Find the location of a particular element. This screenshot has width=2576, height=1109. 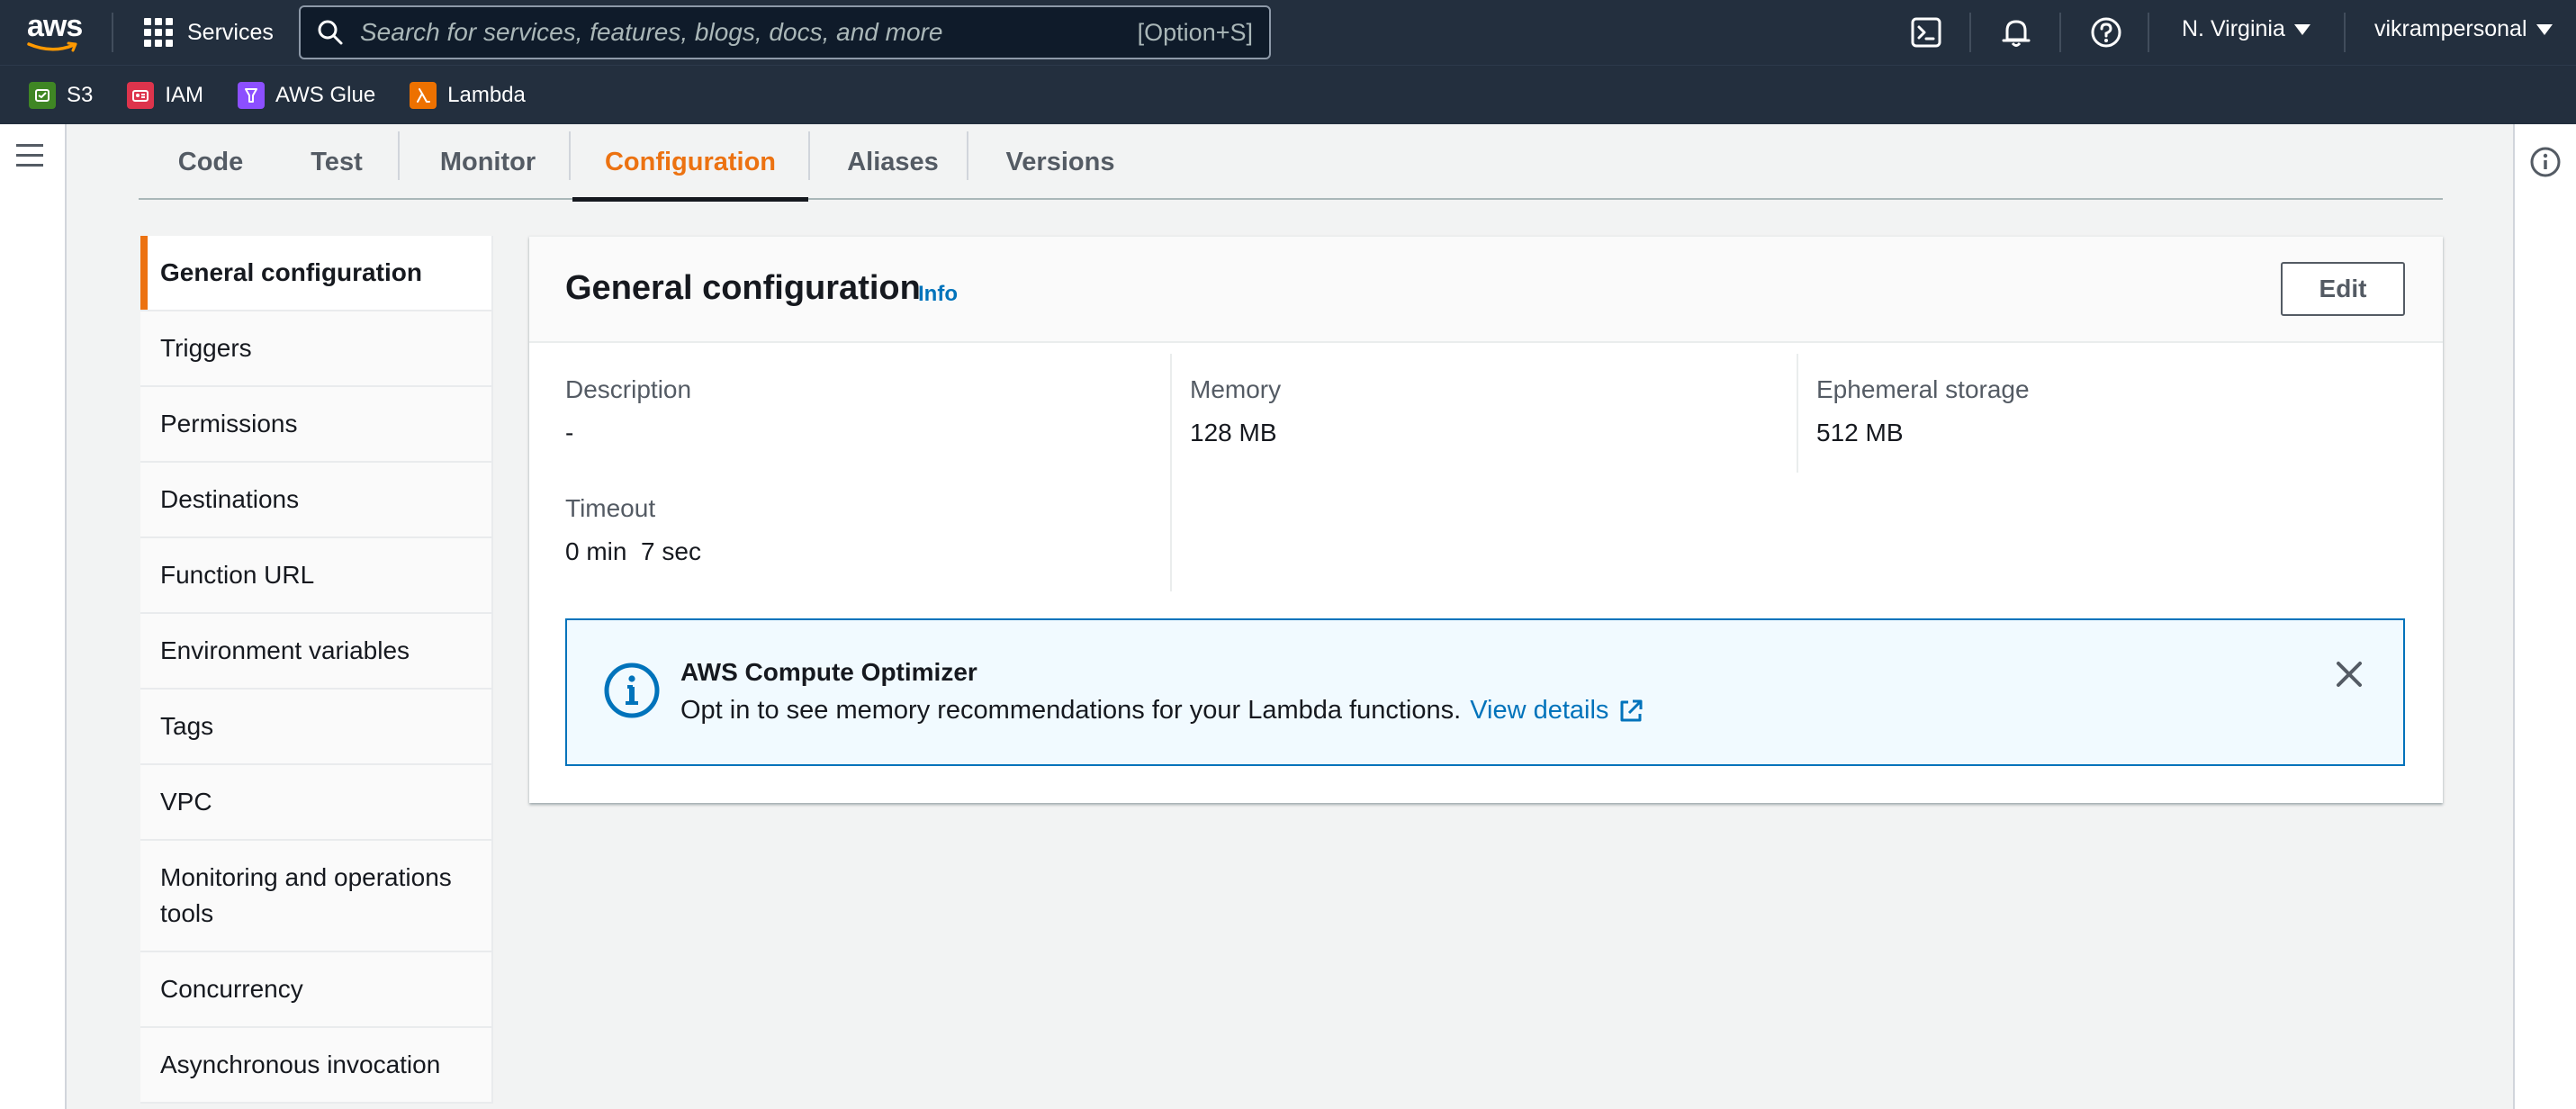

bell-icon is located at coordinates (2016, 34).